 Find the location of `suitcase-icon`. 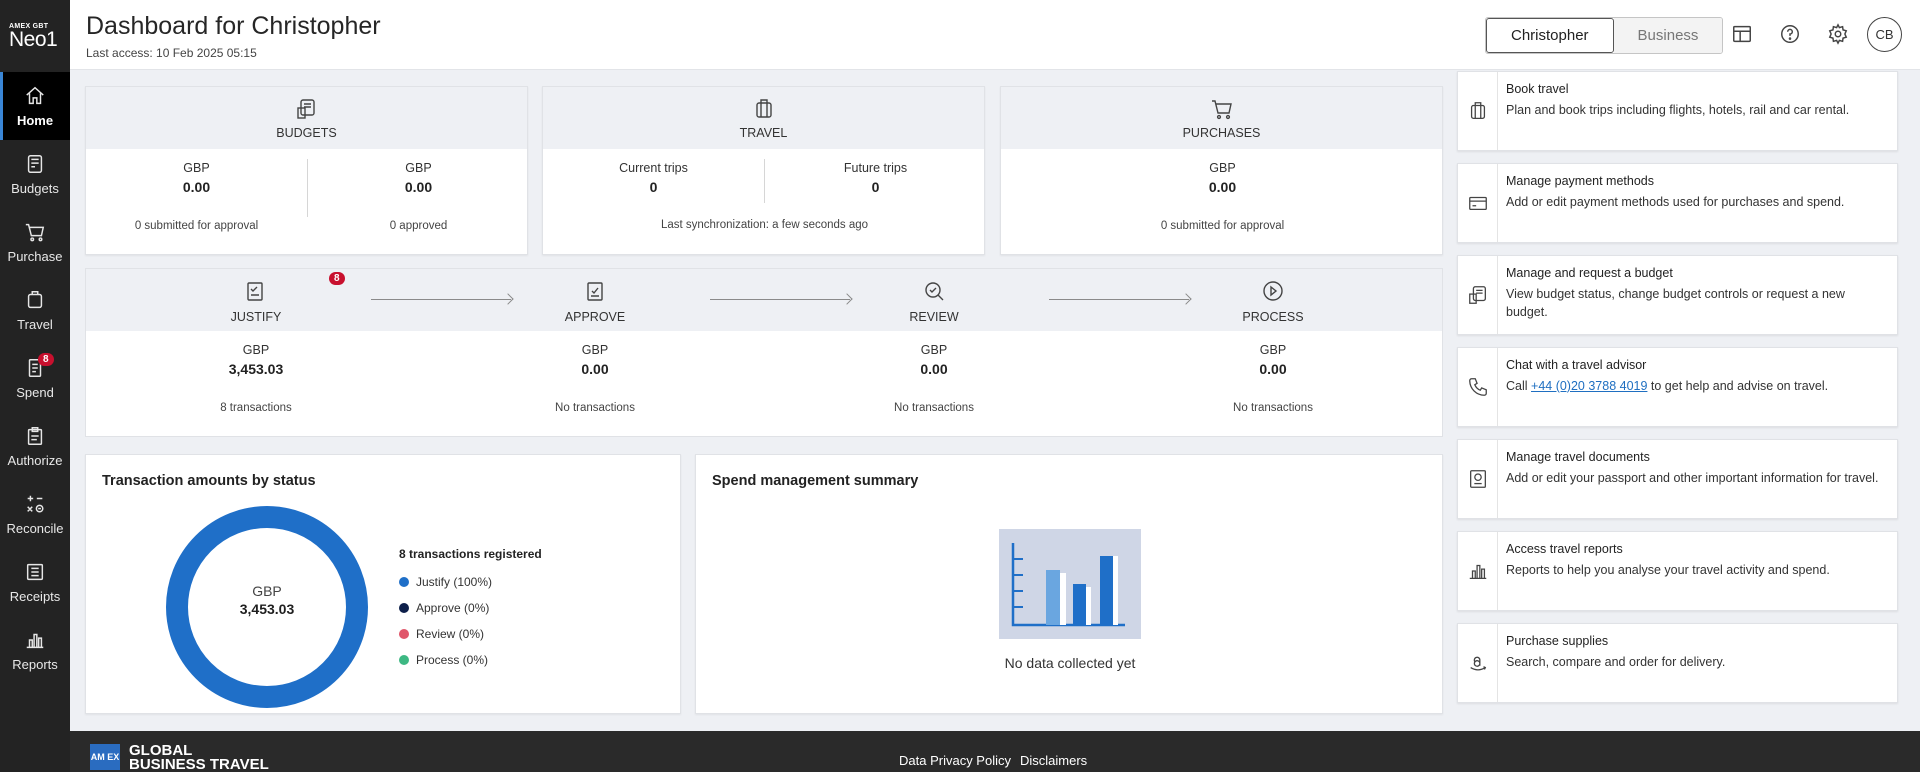

suitcase-icon is located at coordinates (35, 299).